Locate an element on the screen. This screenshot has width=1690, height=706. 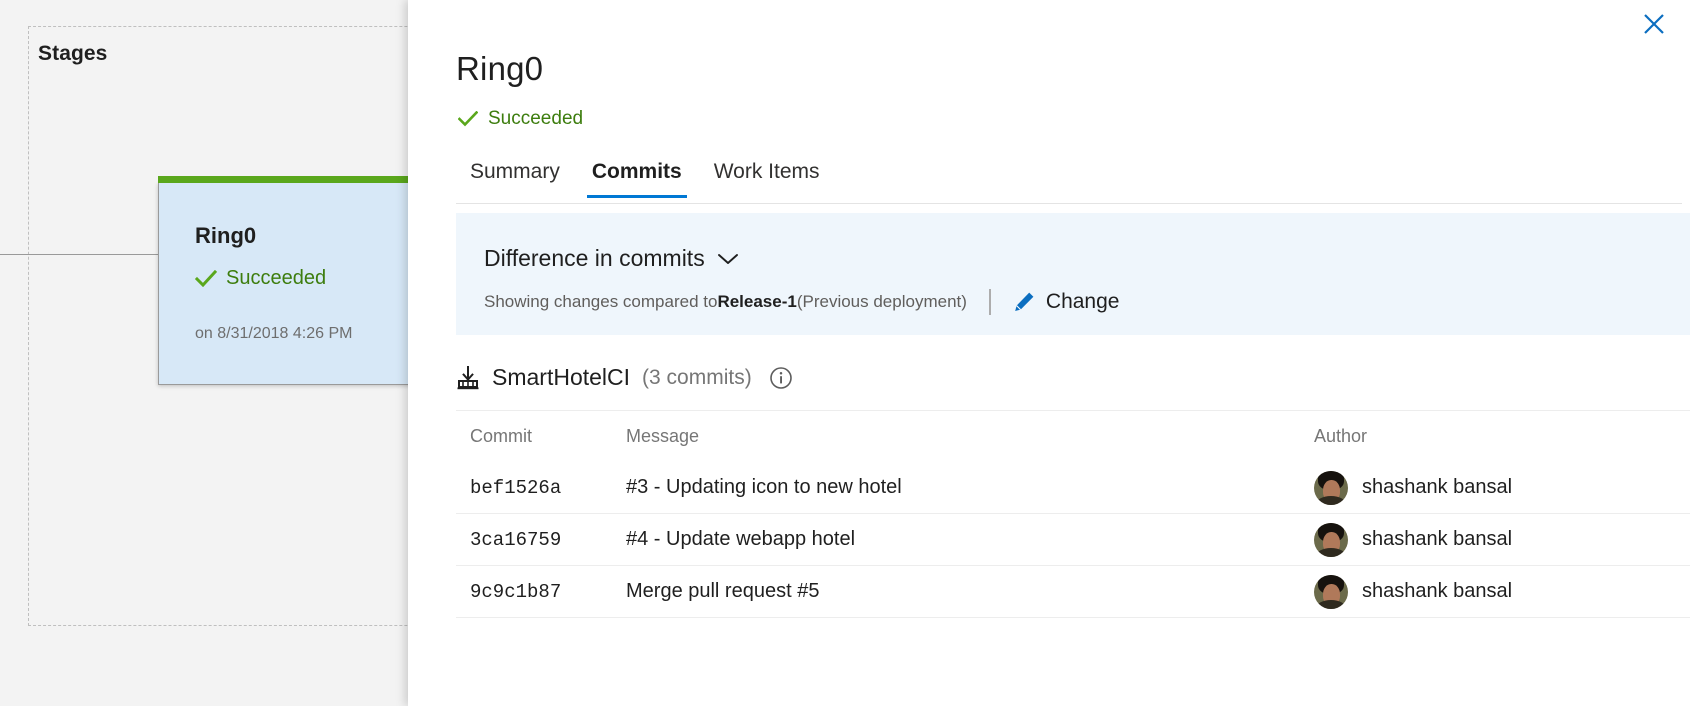
change-comparison-button: Change is located at coordinates (1066, 302).